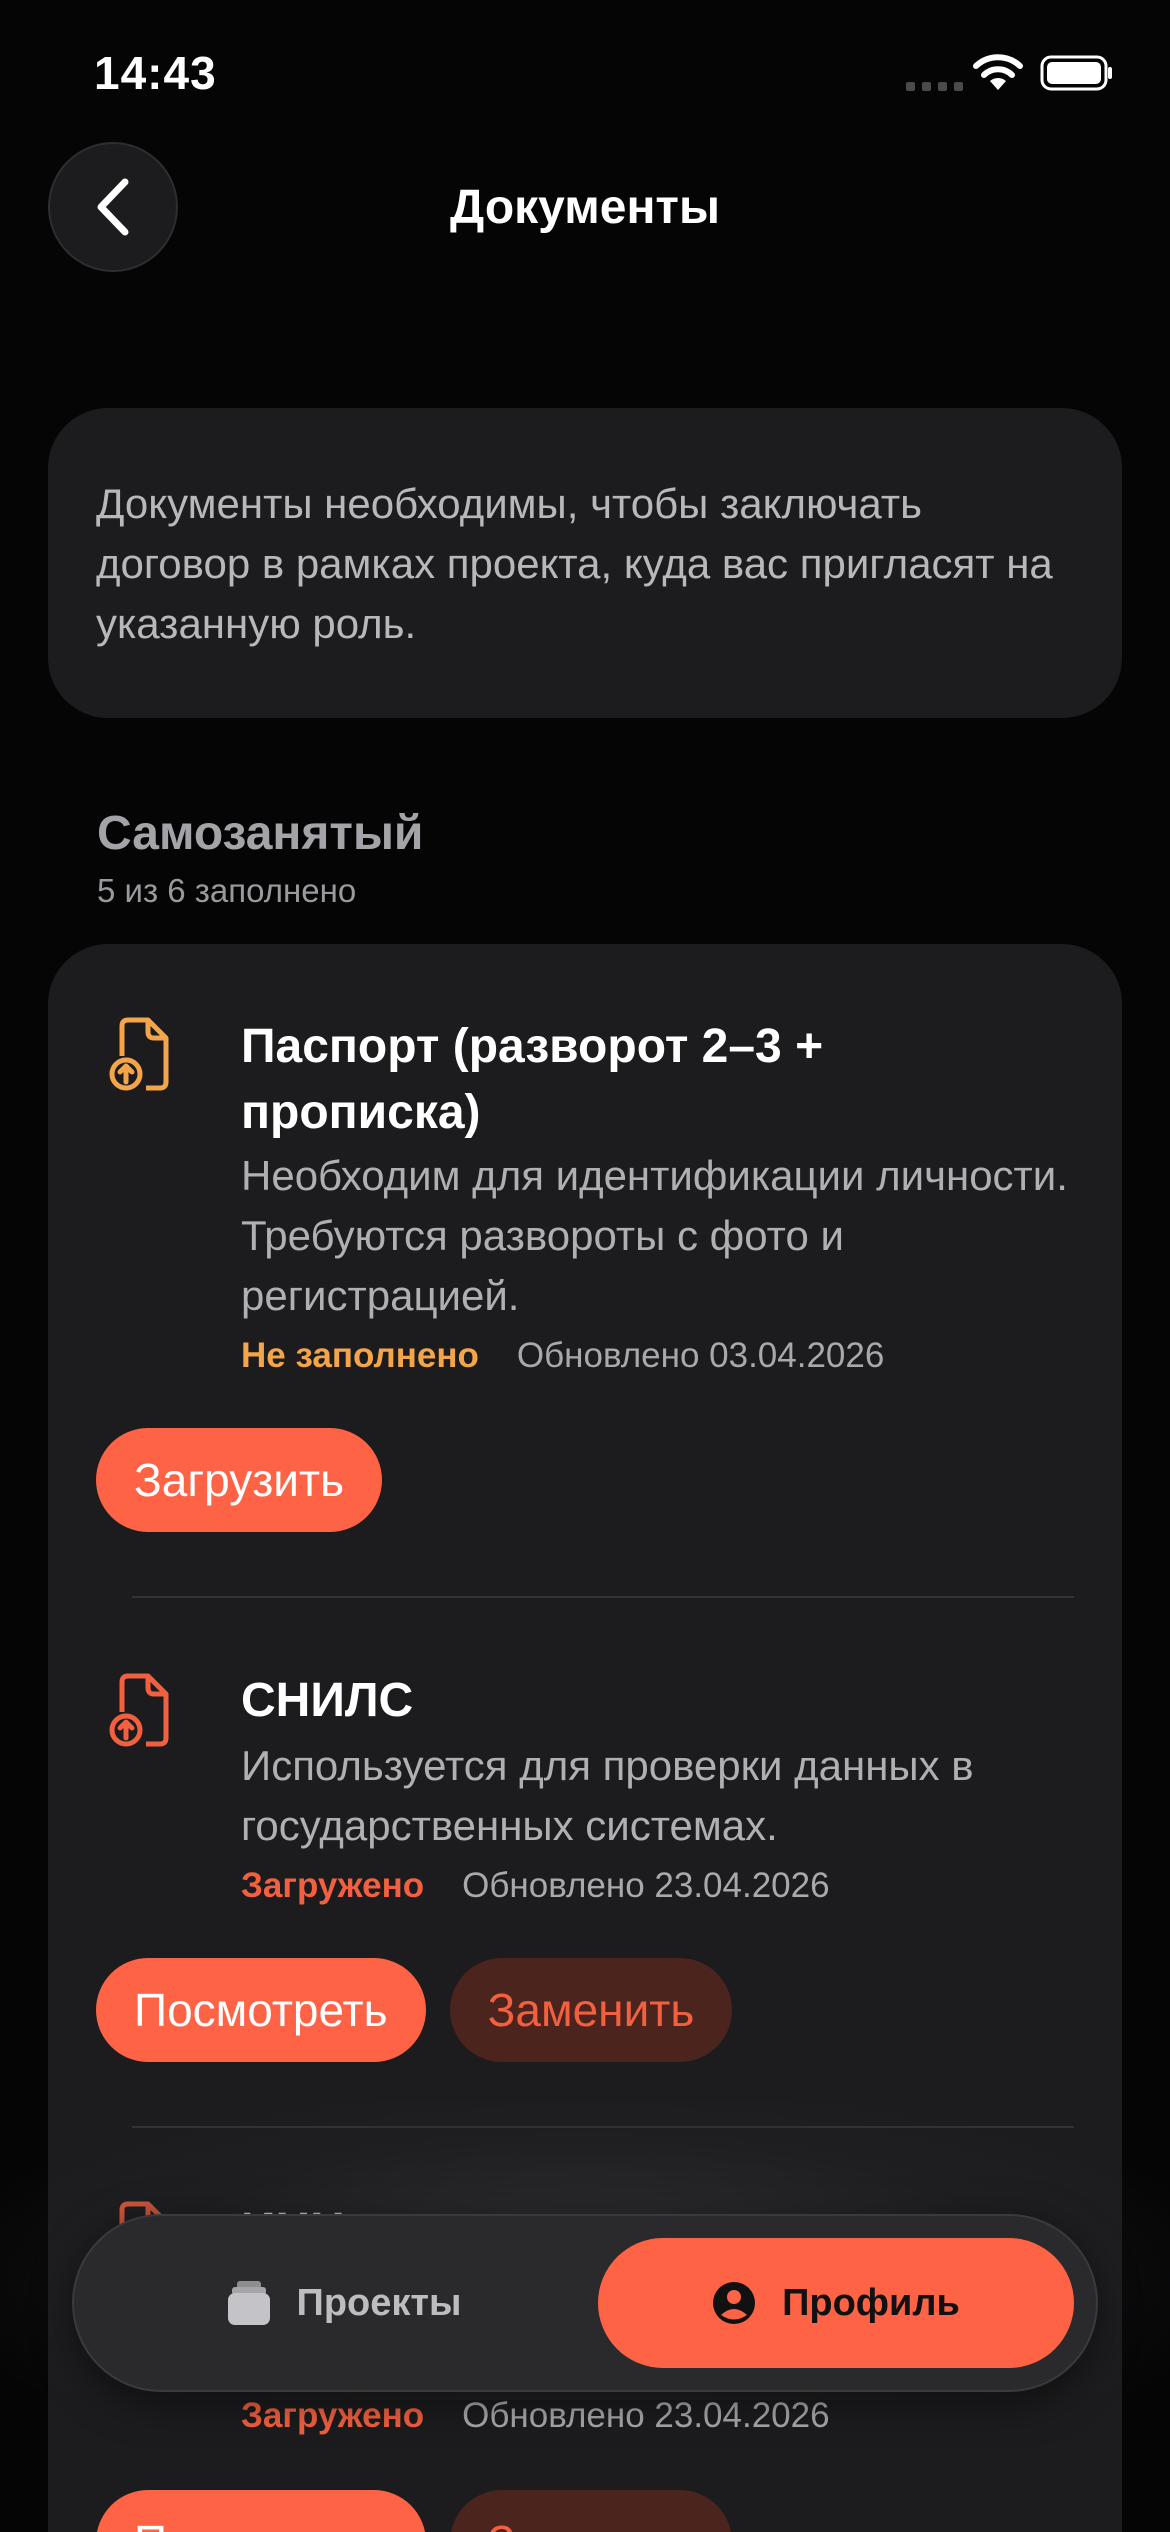  Describe the element at coordinates (379, 2302) in the screenshot. I see `tab-label: Проекты` at that location.